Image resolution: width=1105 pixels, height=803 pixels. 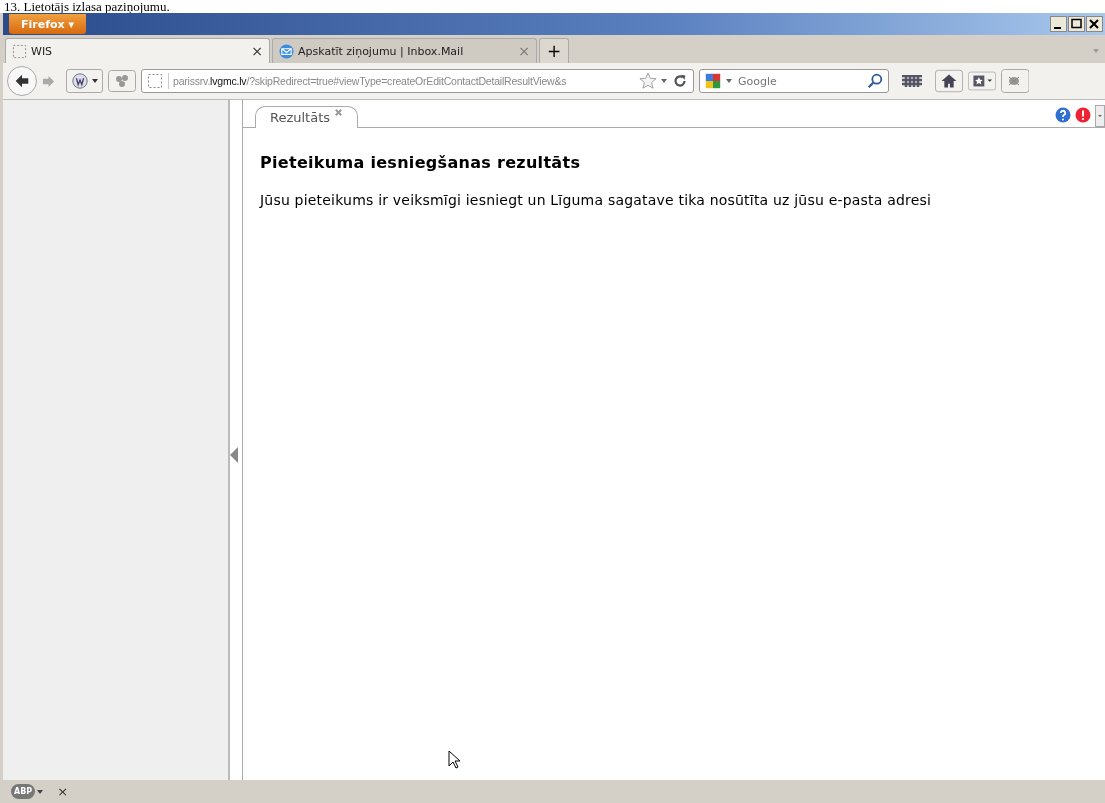 What do you see at coordinates (122, 81) in the screenshot?
I see `circles-icon` at bounding box center [122, 81].